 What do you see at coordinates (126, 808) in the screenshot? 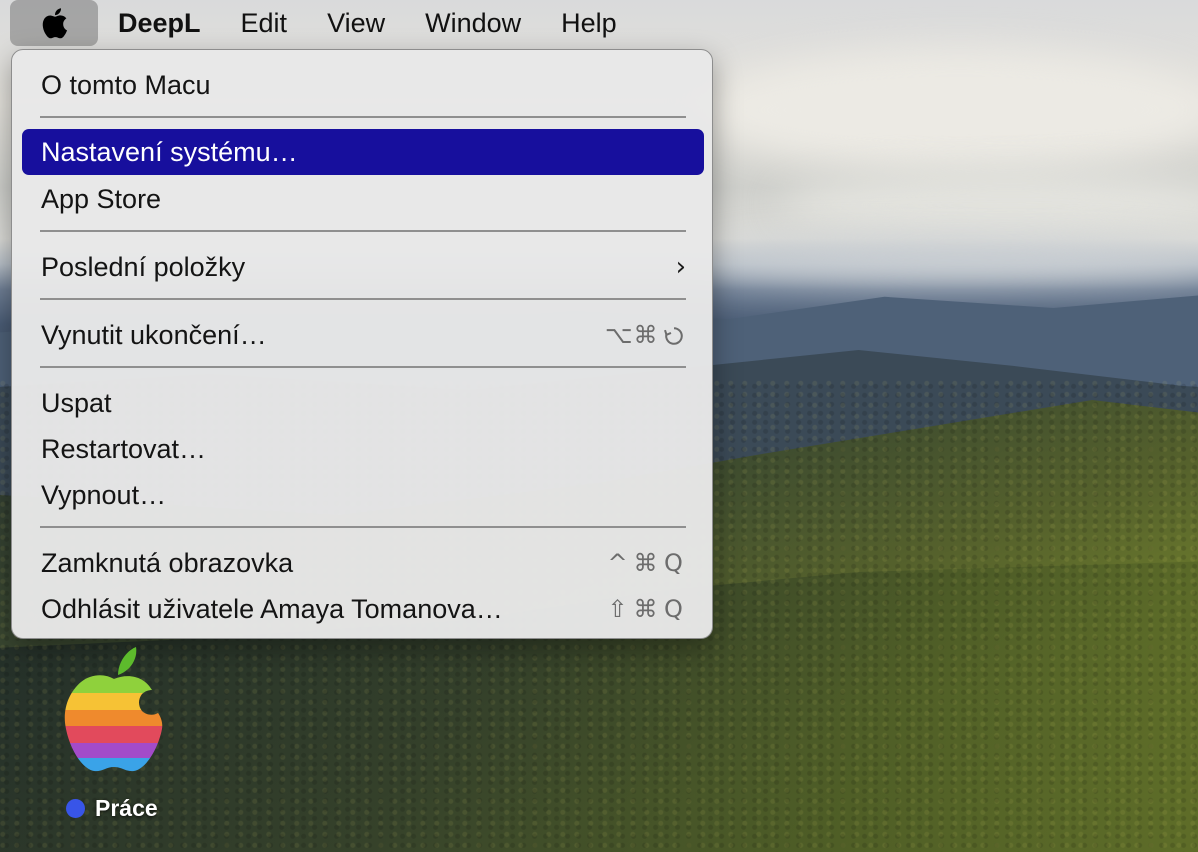
I see `desktop-icon-name: Práce` at bounding box center [126, 808].